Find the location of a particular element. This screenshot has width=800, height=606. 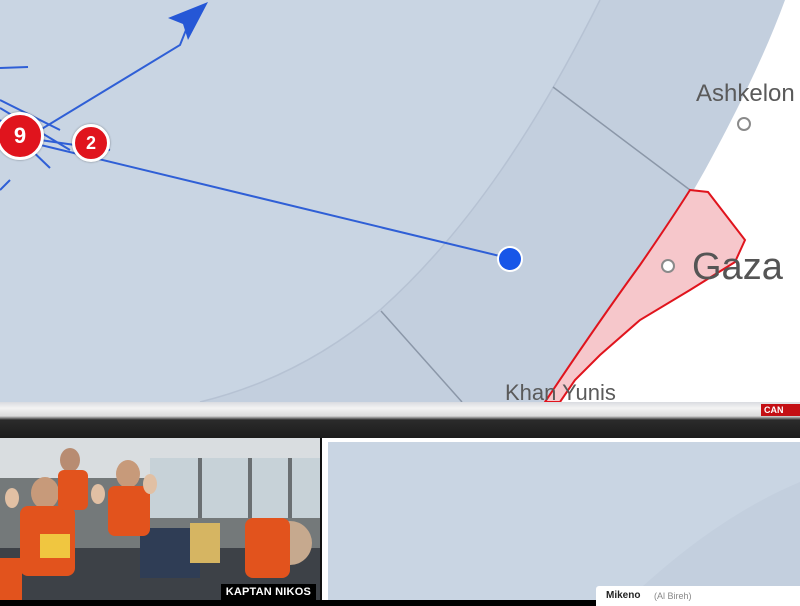

city-label-ashkelon: Ashkelon is located at coordinates (745, 93).